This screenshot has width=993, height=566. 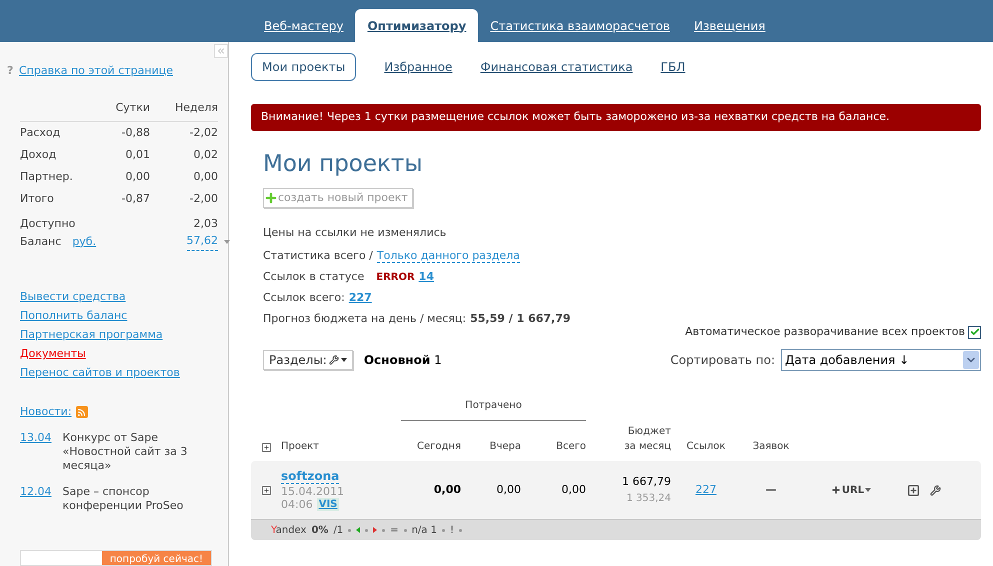 I want to click on currency-link: руб., so click(x=84, y=242).